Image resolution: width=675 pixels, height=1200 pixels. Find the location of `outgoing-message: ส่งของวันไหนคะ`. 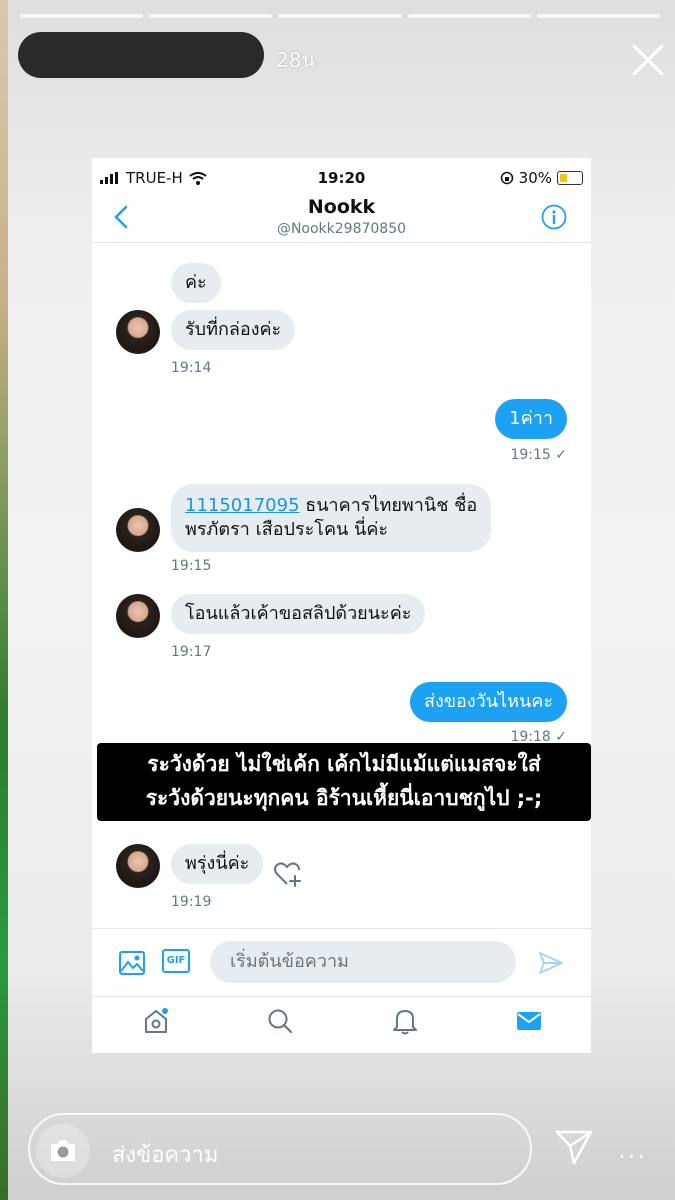

outgoing-message: ส่งของวันไหนคะ is located at coordinates (488, 702).